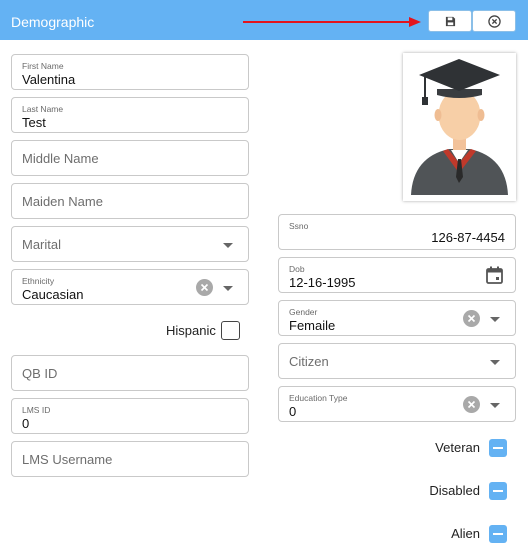  What do you see at coordinates (130, 158) in the screenshot?
I see `middle-name-field: Middle Name` at bounding box center [130, 158].